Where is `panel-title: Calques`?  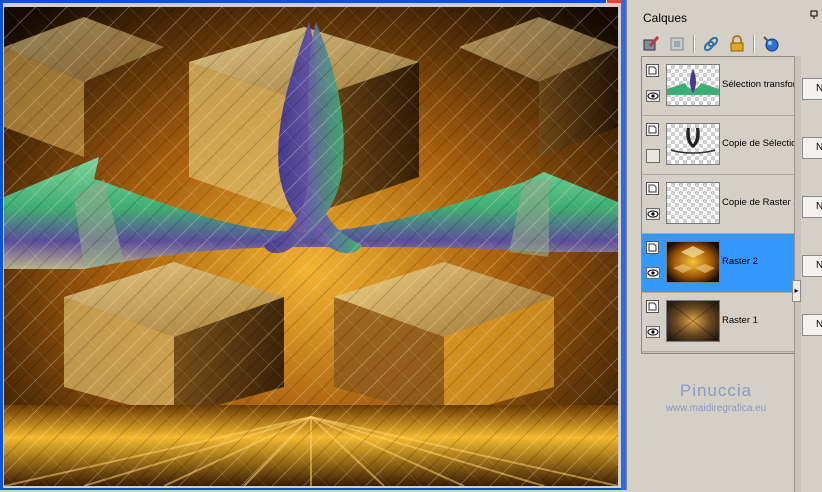 panel-title: Calques is located at coordinates (665, 18).